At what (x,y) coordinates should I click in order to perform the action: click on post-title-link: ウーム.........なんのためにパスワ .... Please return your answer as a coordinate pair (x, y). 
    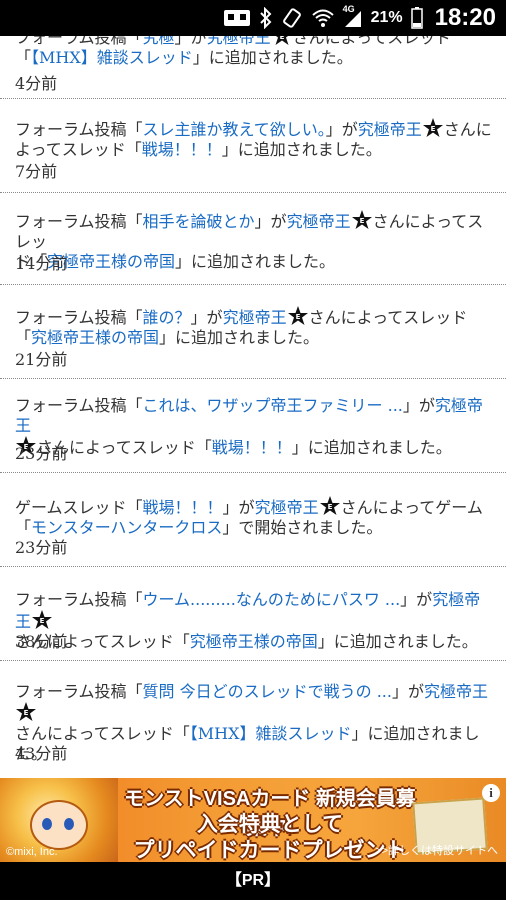
    Looking at the image, I should click on (272, 599).